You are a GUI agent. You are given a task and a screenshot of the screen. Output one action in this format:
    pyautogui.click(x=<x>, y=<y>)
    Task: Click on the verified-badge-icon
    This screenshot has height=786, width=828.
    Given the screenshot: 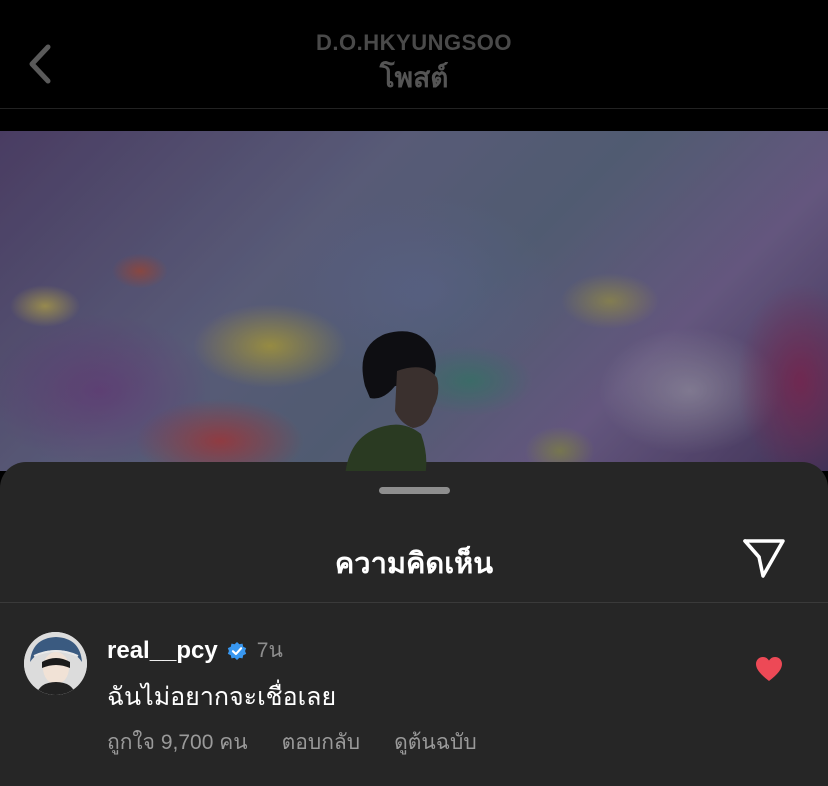 What is the action you would take?
    pyautogui.click(x=236, y=650)
    